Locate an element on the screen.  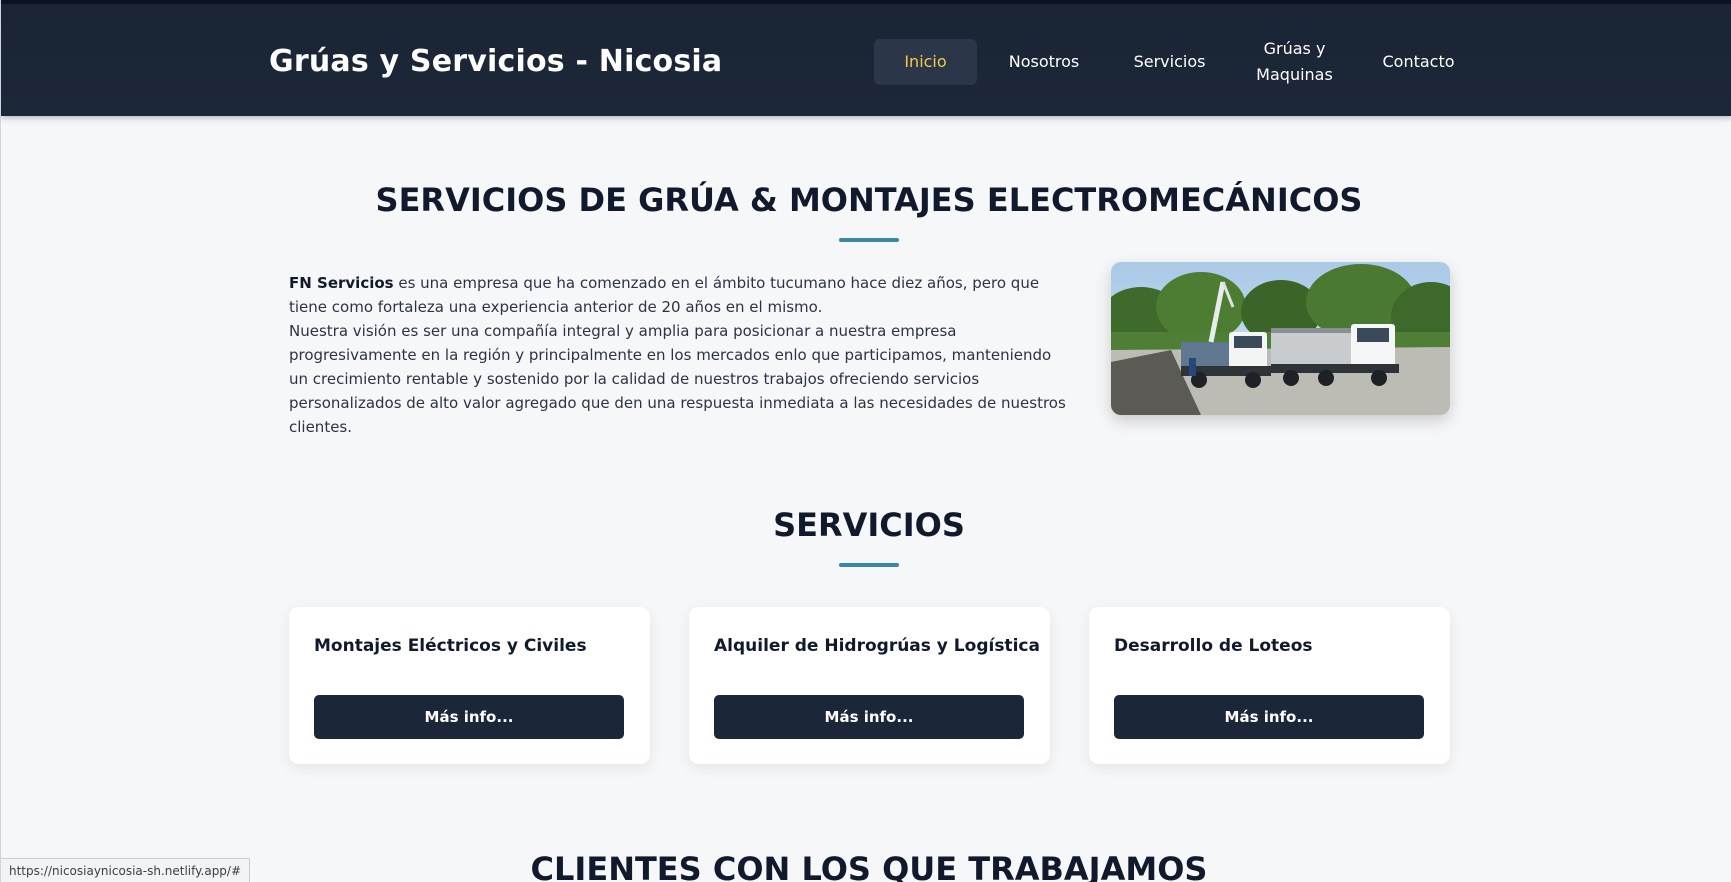
service-card-title: Desarrollo de Loteos is located at coordinates (1213, 646).